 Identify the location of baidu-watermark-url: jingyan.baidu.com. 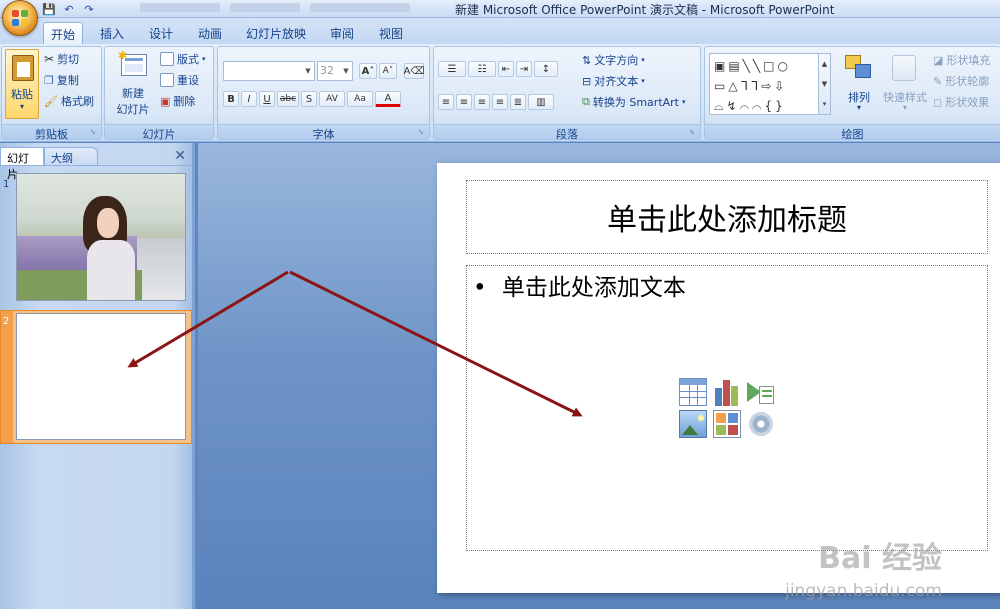
(863, 591).